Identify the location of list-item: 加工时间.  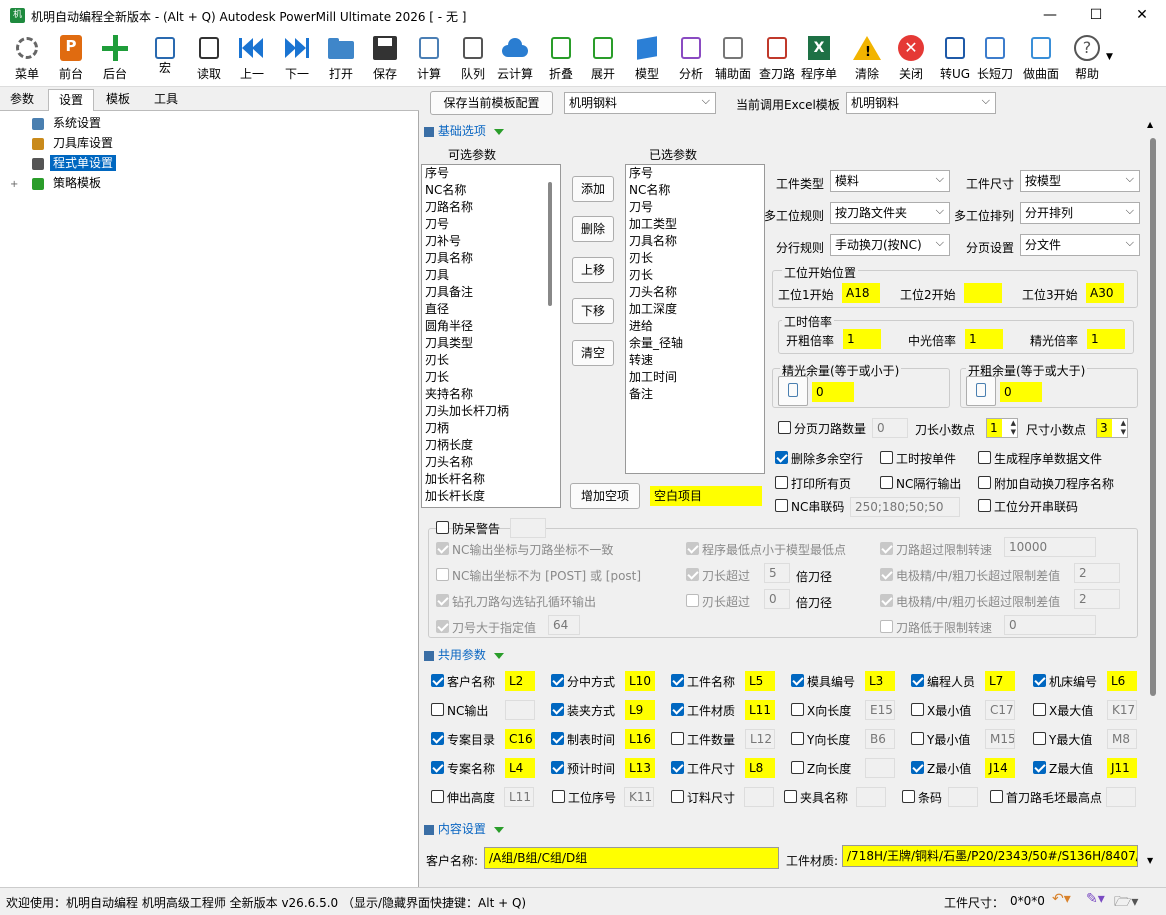
(695, 377).